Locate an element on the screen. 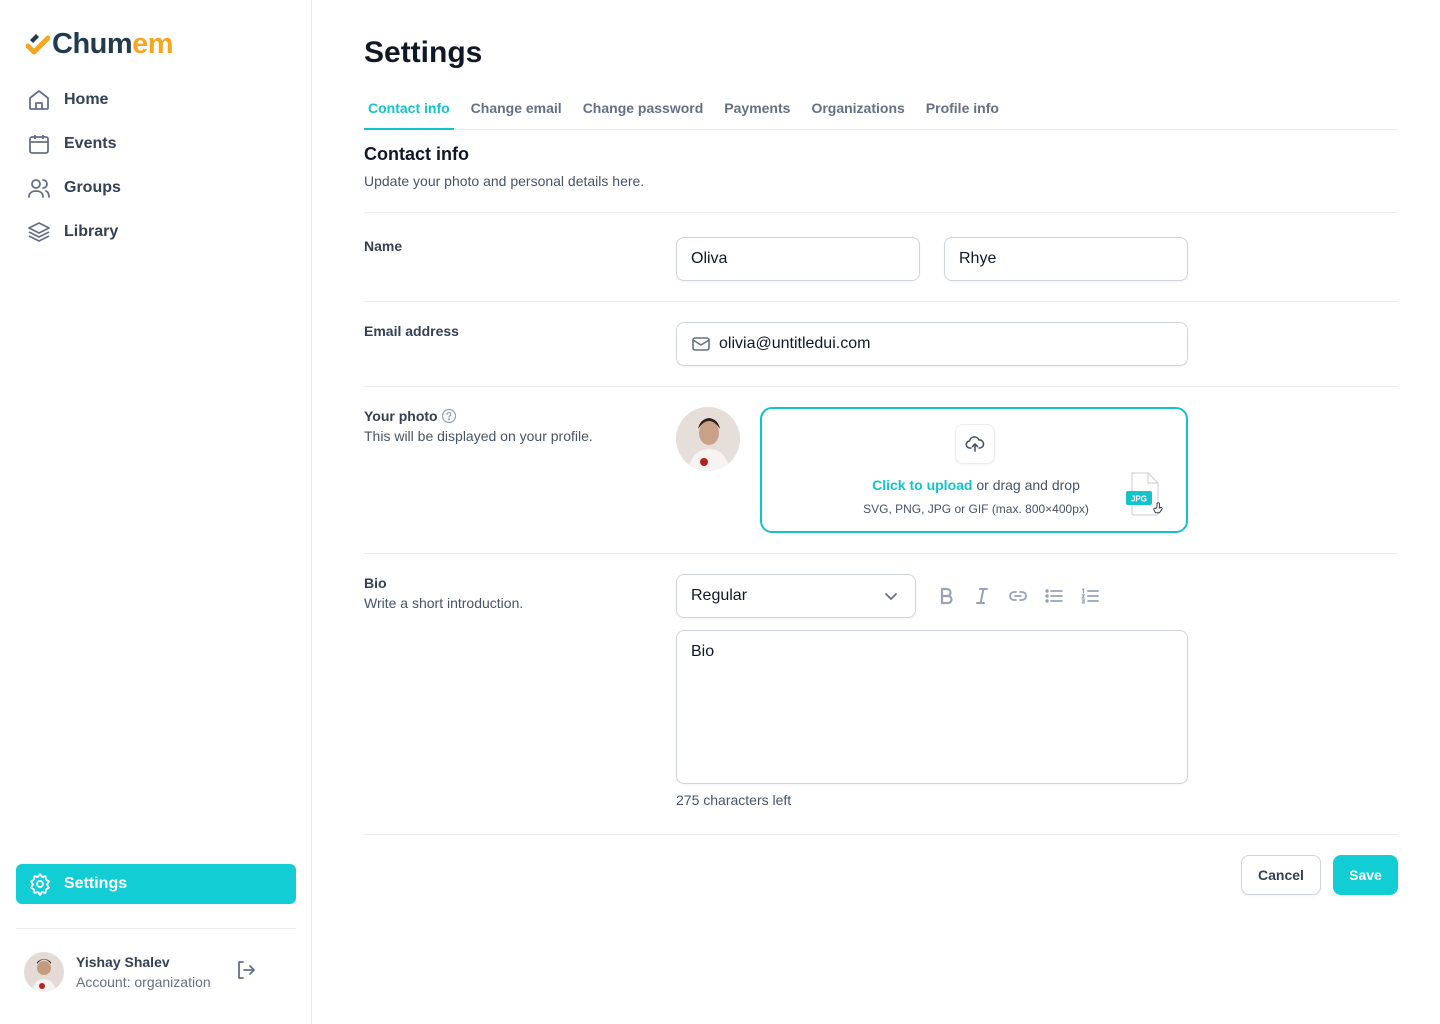 Image resolution: width=1440 pixels, height=1024 pixels. first-name-field is located at coordinates (798, 259).